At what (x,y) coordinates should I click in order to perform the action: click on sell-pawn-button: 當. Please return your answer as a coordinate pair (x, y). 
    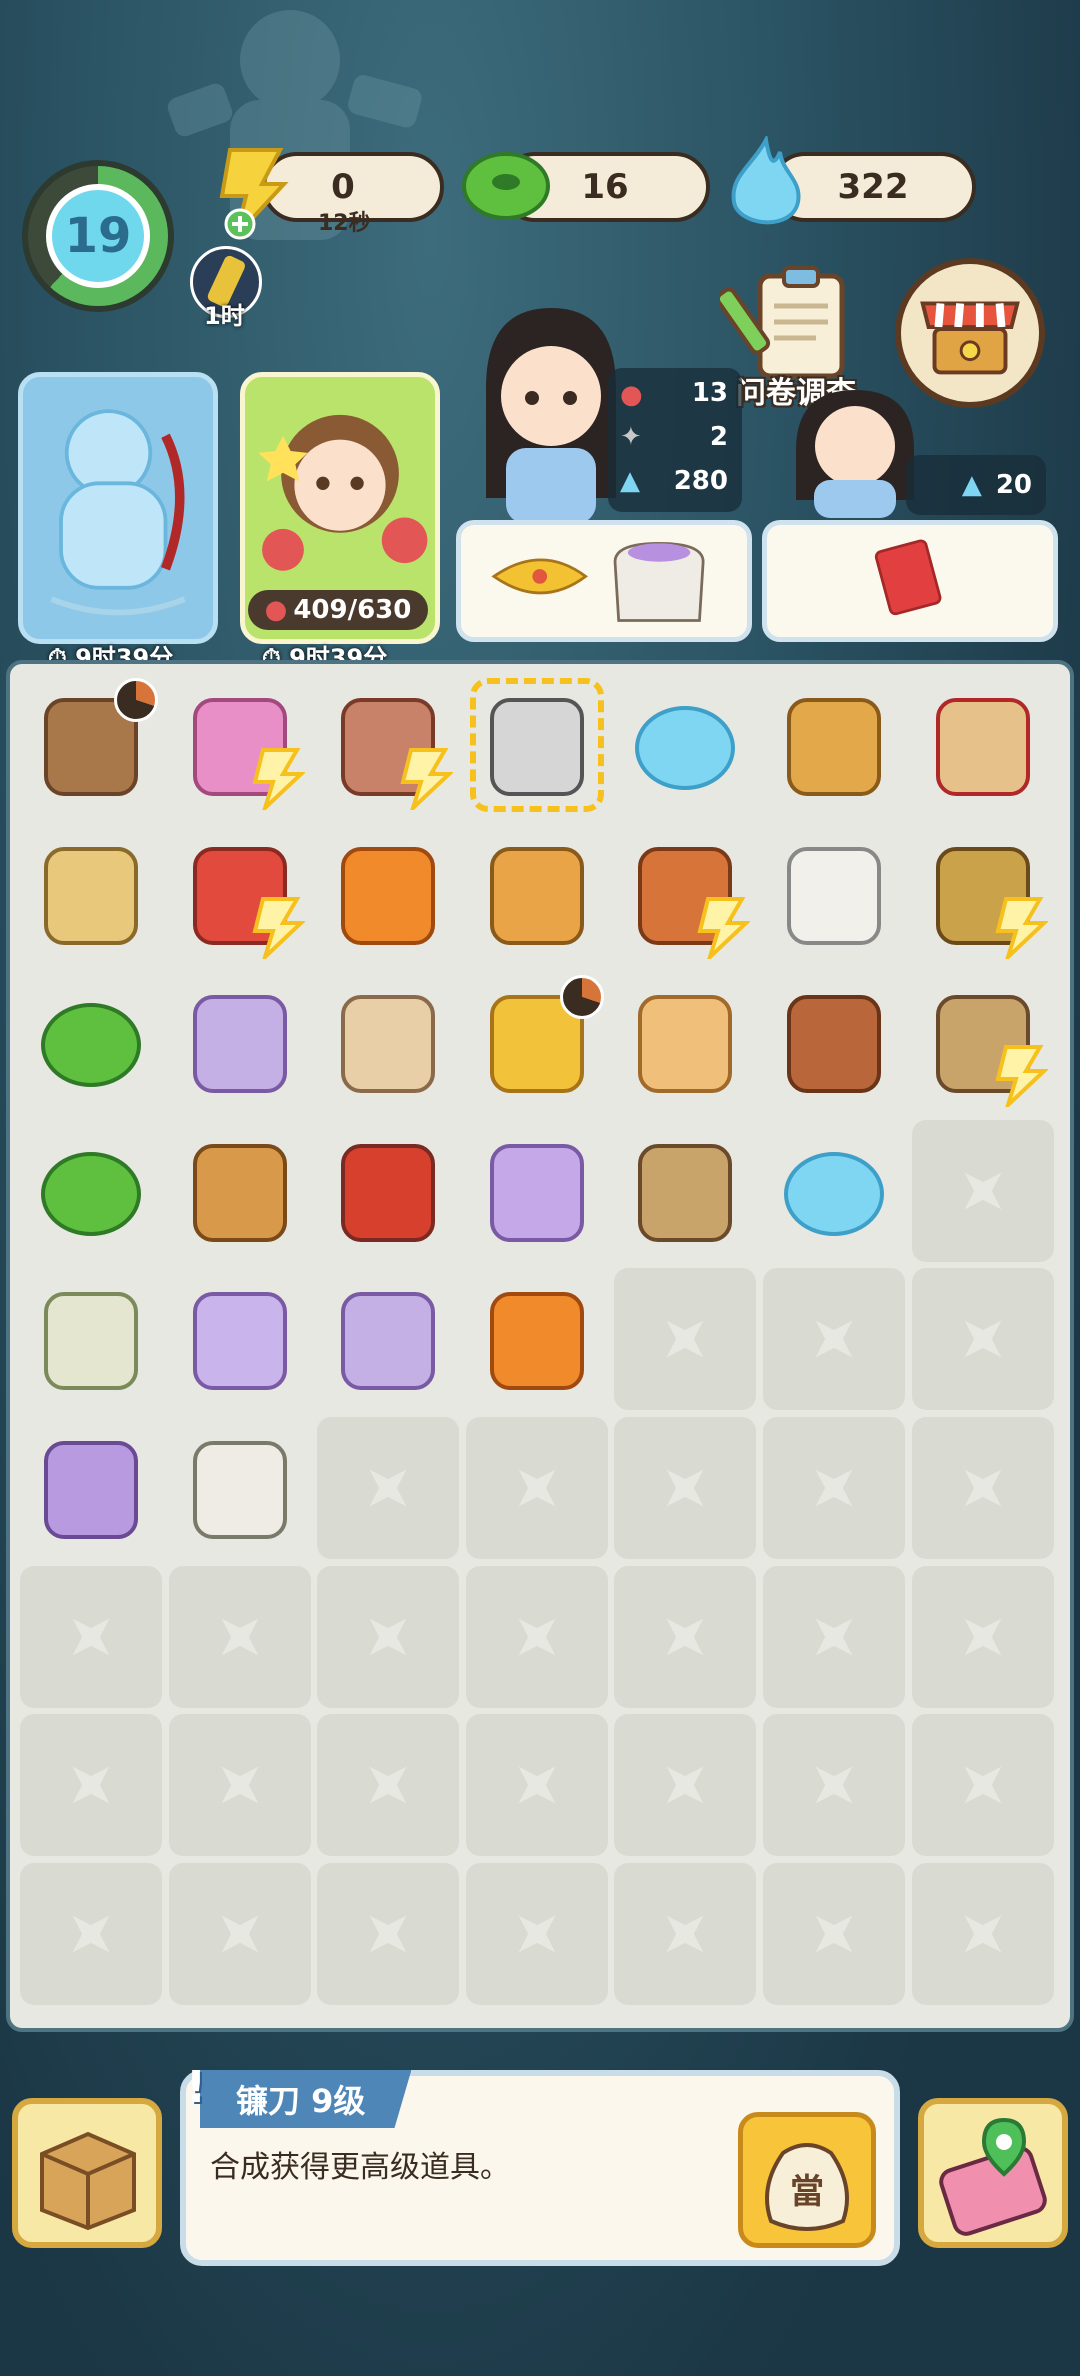
    Looking at the image, I should click on (807, 2180).